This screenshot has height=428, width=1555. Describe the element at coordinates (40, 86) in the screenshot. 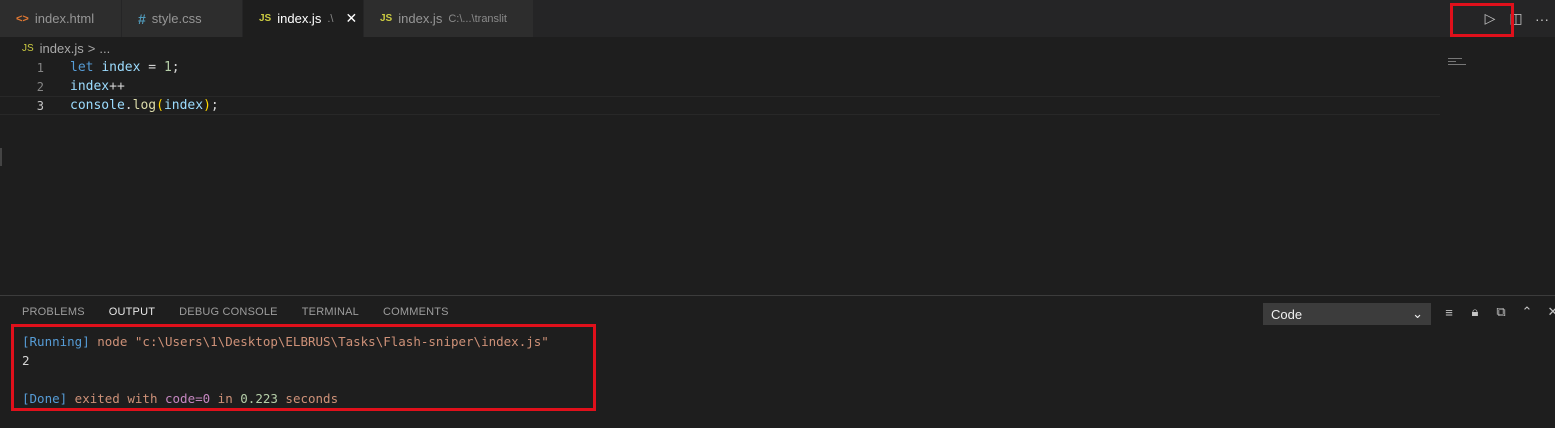

I see `line-number: 2` at that location.